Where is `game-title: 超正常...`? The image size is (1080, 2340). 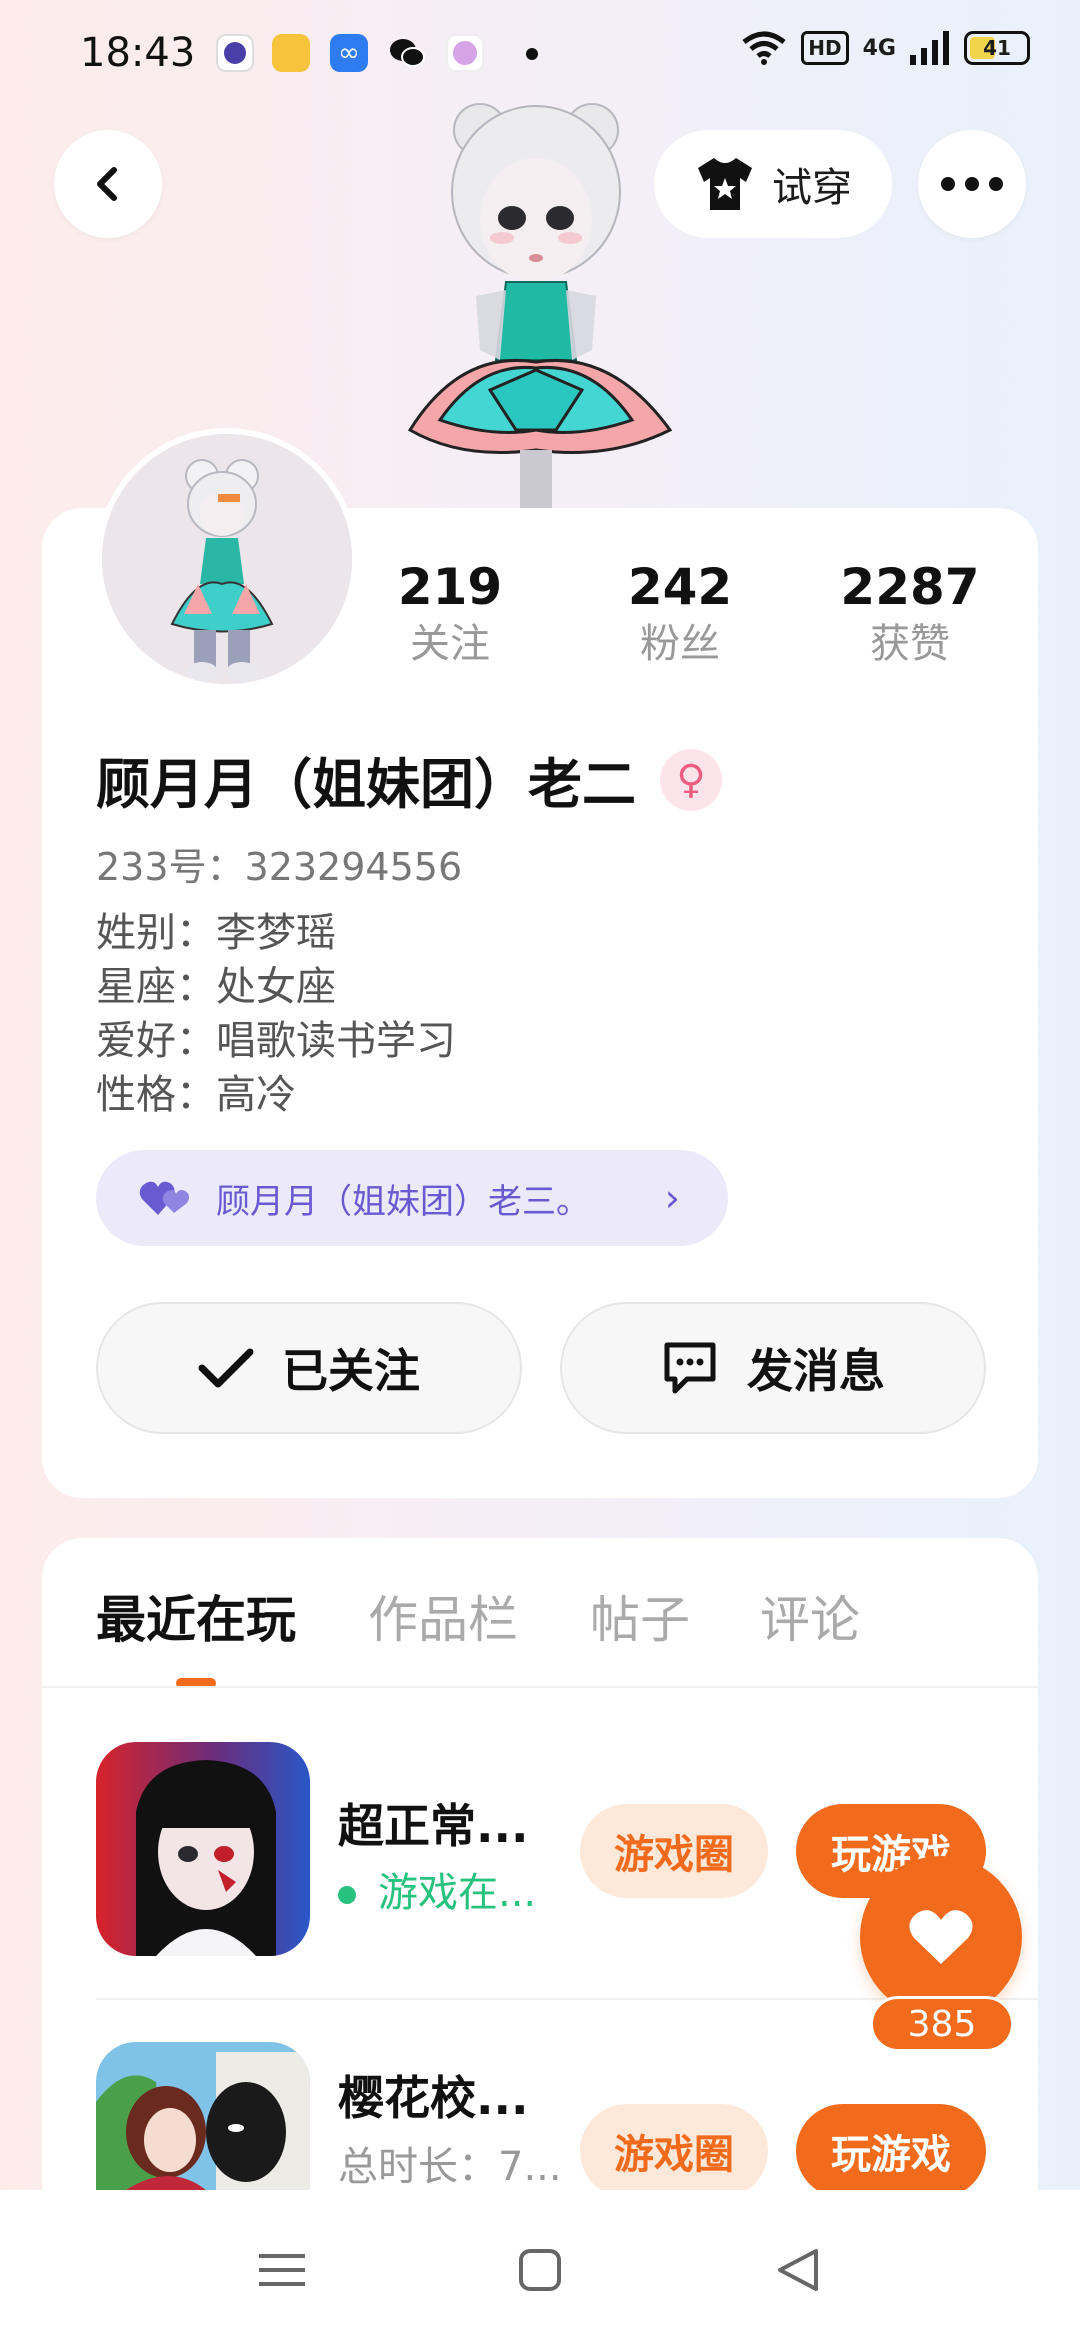
game-title: 超正常... is located at coordinates (433, 1826).